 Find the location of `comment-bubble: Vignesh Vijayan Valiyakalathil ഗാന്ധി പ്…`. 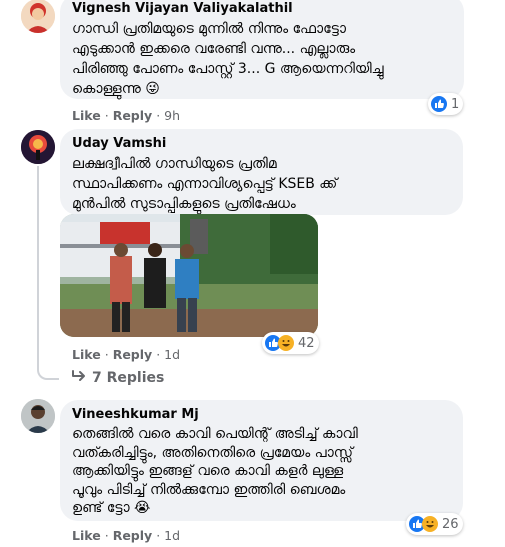

comment-bubble: Vignesh Vijayan Valiyakalathil ഗാന്ധി പ്… is located at coordinates (262, 49).